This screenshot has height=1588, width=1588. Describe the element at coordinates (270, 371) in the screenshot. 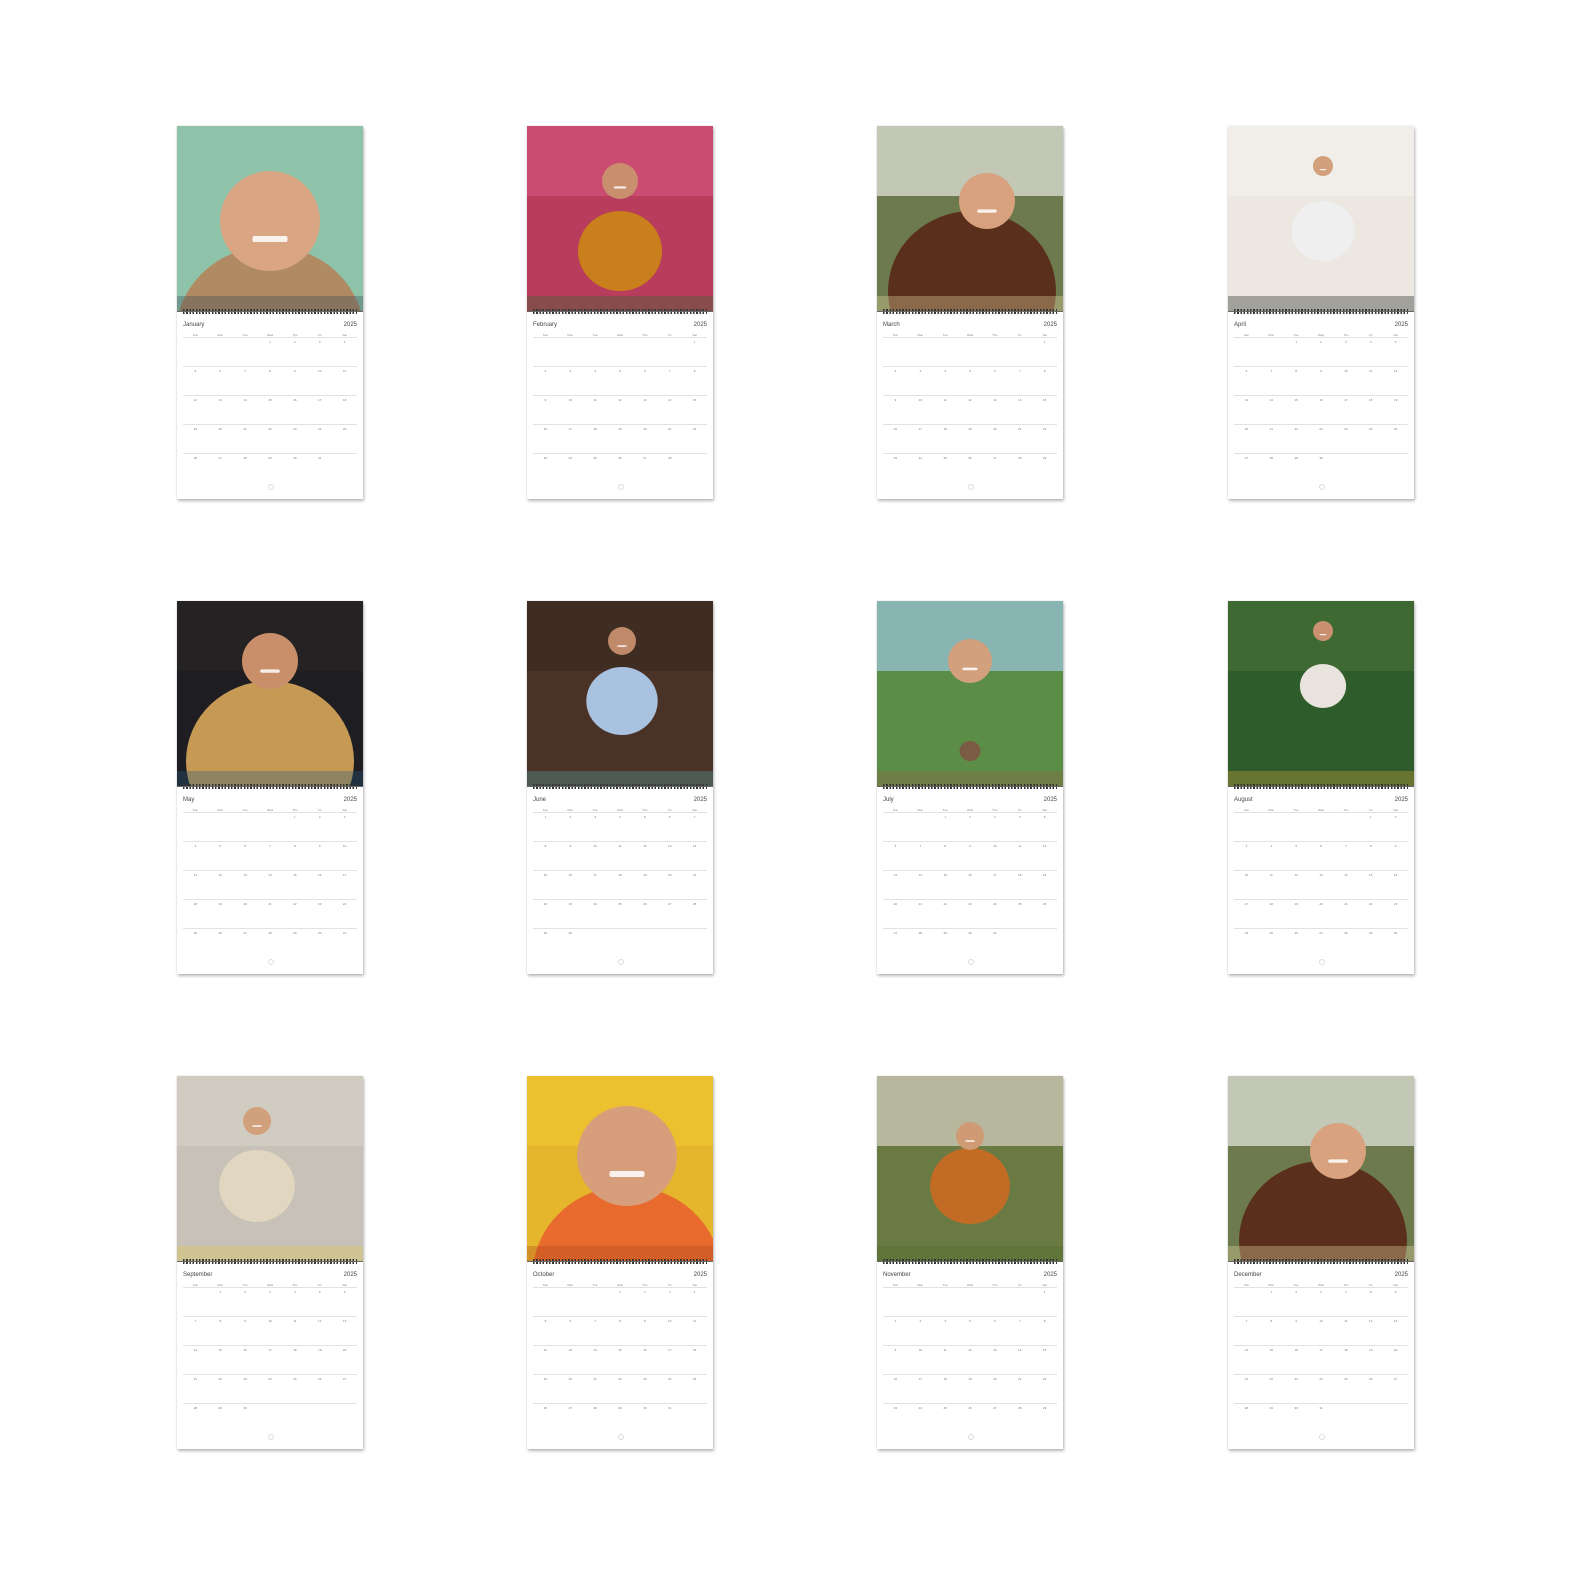

I see `day-cell: 8` at that location.